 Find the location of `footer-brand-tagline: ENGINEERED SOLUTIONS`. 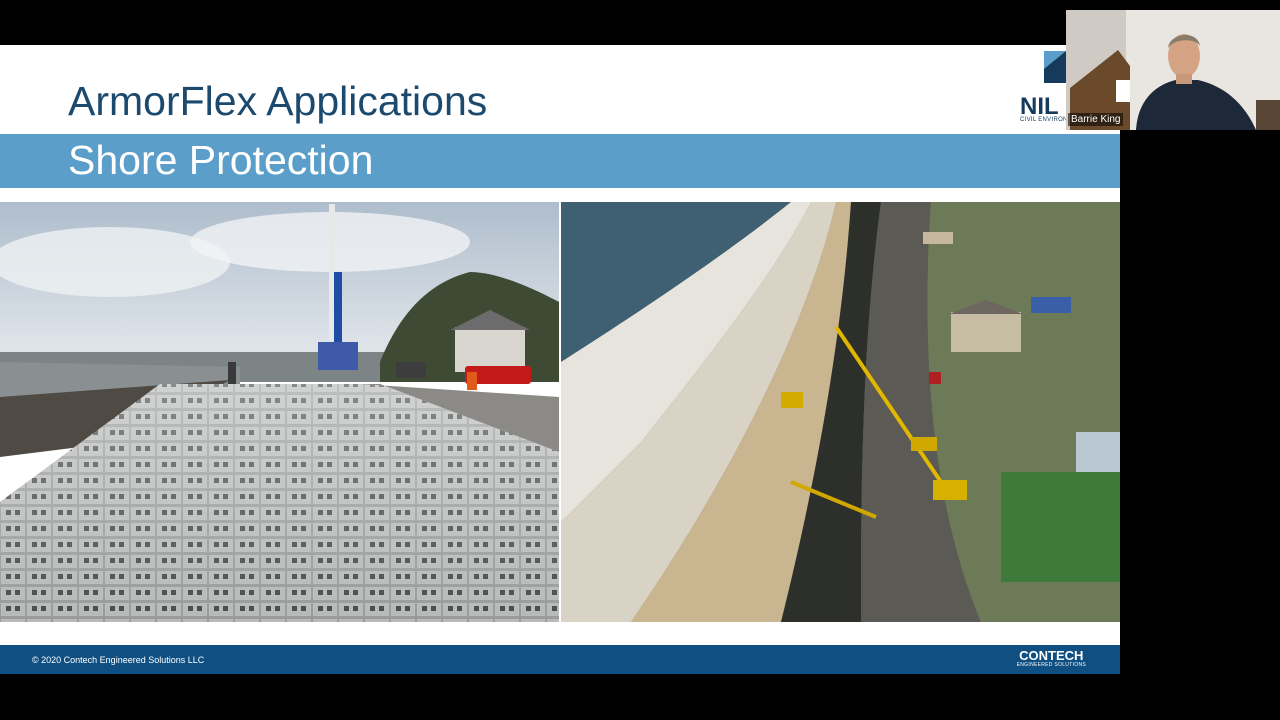

footer-brand-tagline: ENGINEERED SOLUTIONS is located at coordinates (1051, 665).